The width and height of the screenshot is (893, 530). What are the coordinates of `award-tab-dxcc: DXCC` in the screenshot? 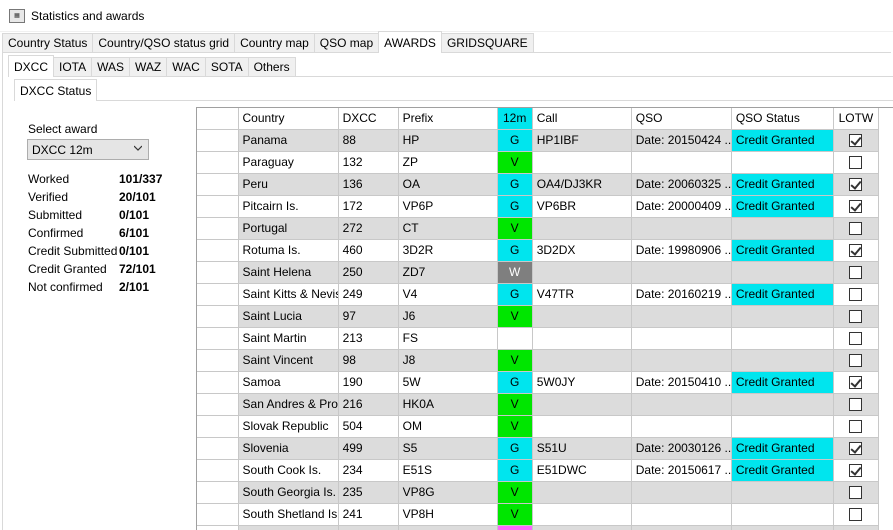 It's located at (31, 66).